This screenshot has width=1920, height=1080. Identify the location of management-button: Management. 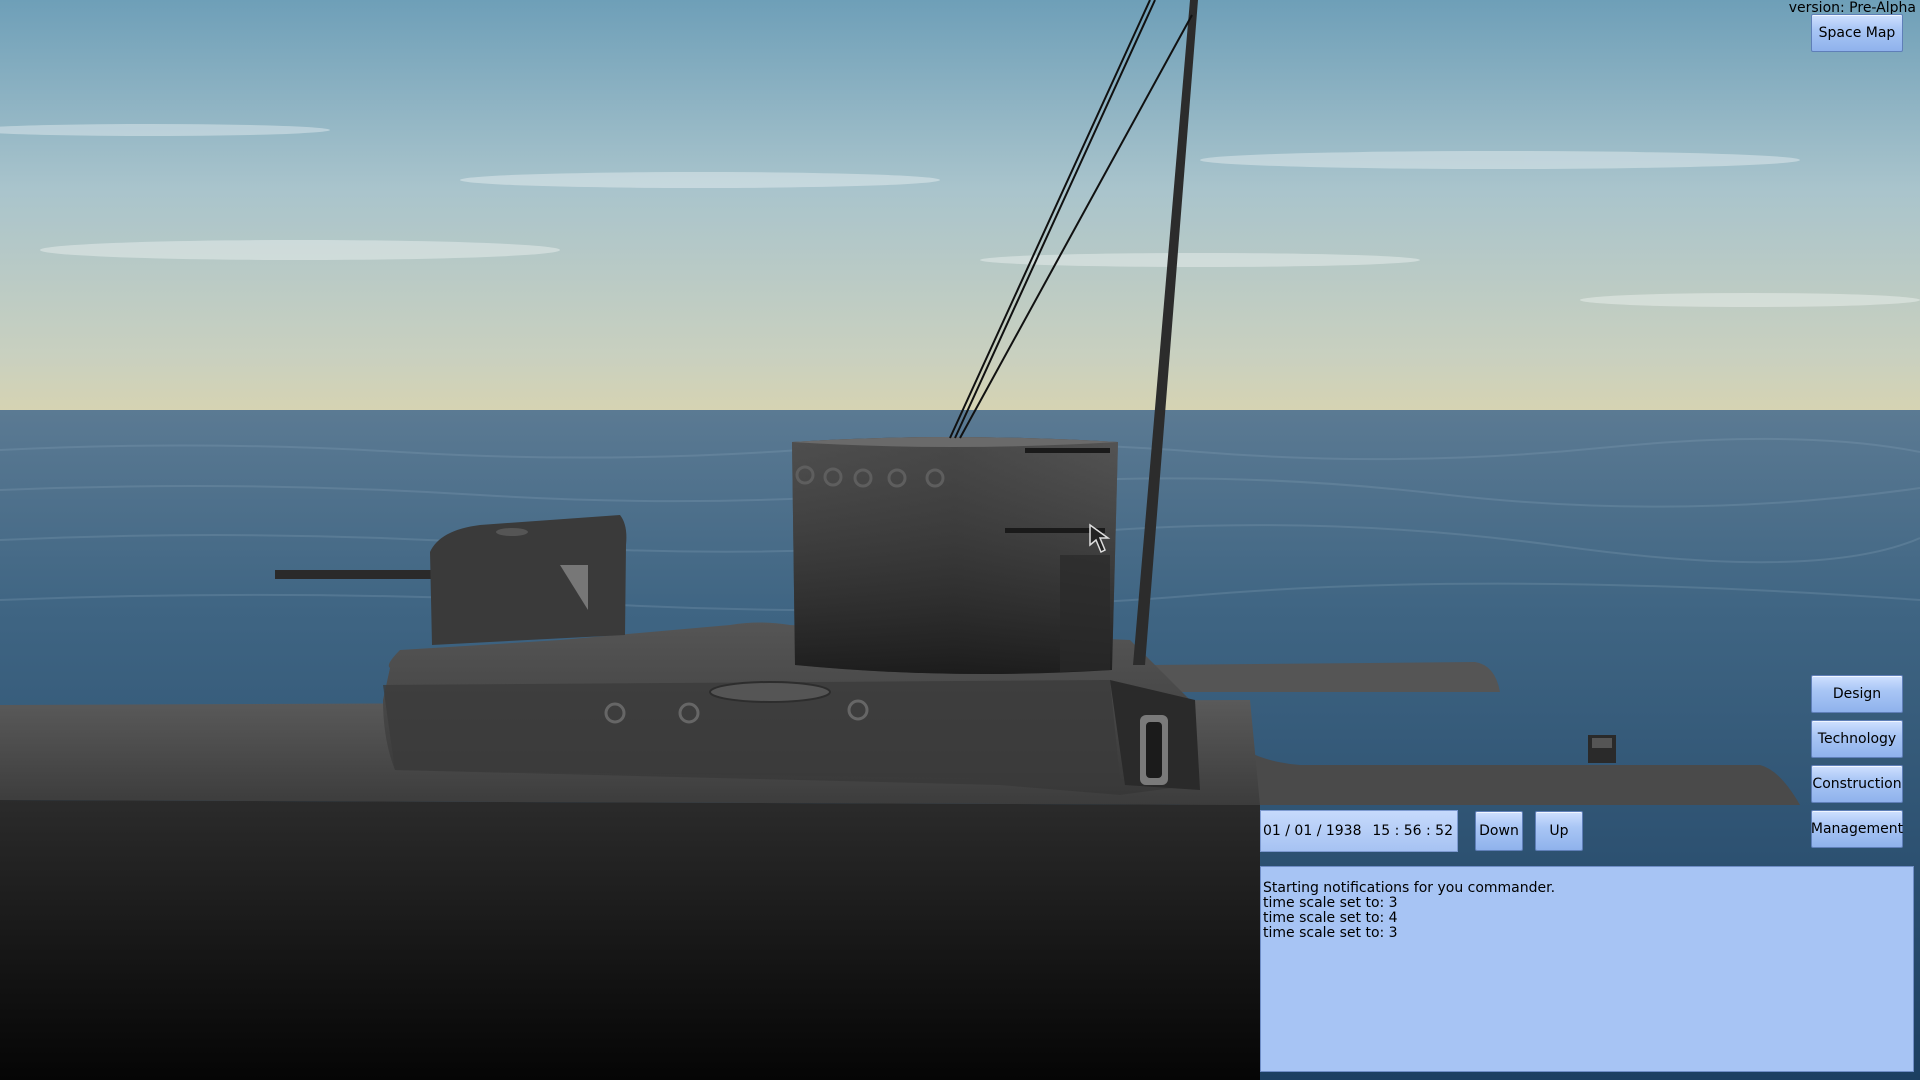
(1857, 829).